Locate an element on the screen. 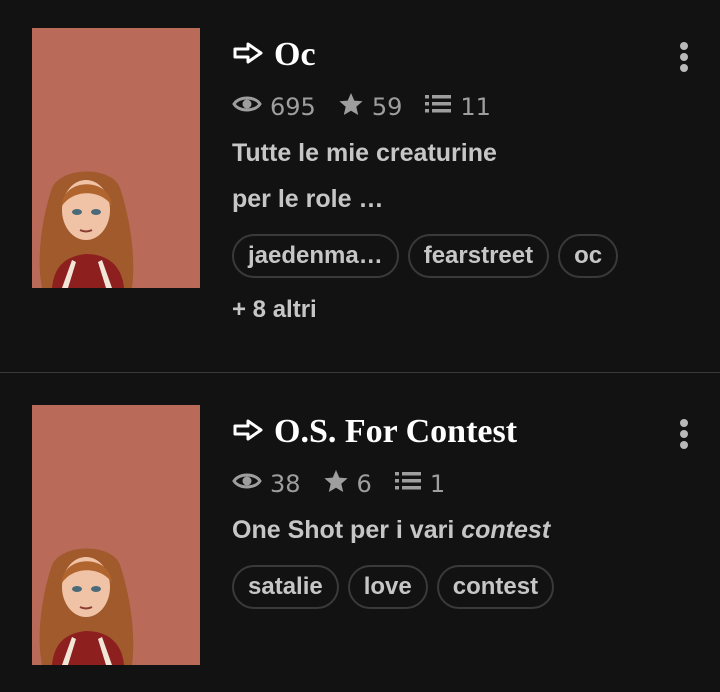 This screenshot has height=692, width=720. description-text: One Shot per i vari is located at coordinates (347, 530).